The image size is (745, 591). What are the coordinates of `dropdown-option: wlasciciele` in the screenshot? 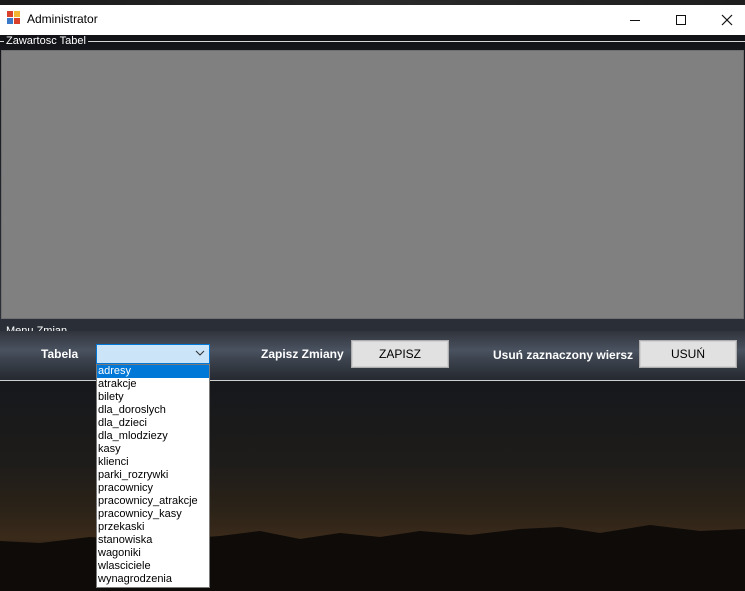 It's located at (153, 566).